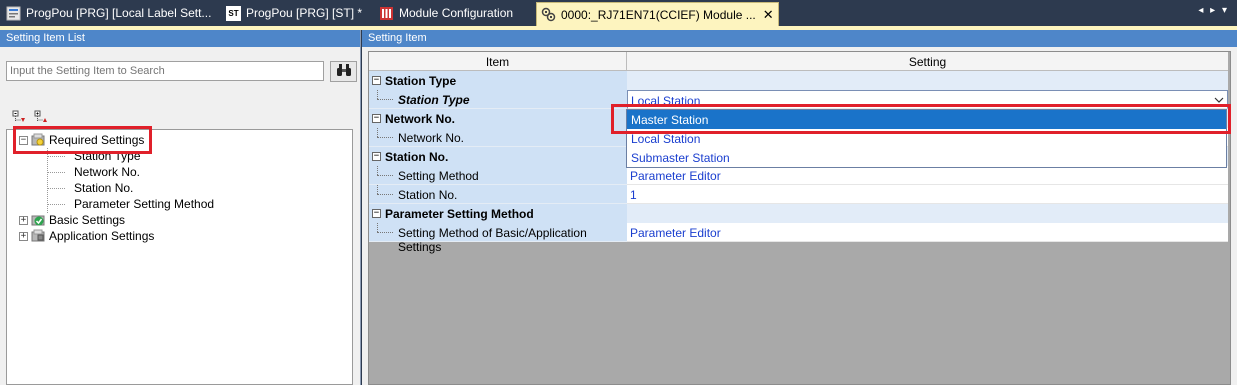 The height and width of the screenshot is (385, 1237). I want to click on item-label: Station Type, so click(434, 100).